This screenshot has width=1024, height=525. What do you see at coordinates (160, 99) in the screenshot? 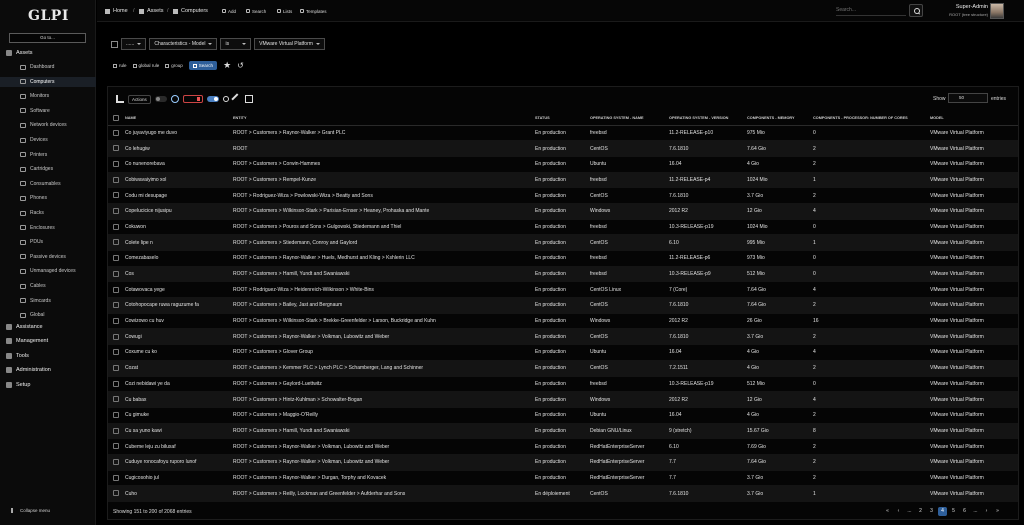
I see `toggle-icon` at bounding box center [160, 99].